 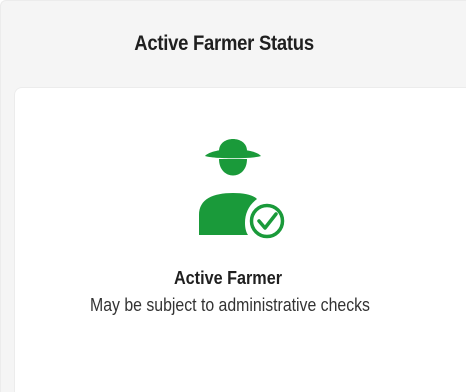 I want to click on status-subtitle: May be subject to administrative checks, so click(x=230, y=305).